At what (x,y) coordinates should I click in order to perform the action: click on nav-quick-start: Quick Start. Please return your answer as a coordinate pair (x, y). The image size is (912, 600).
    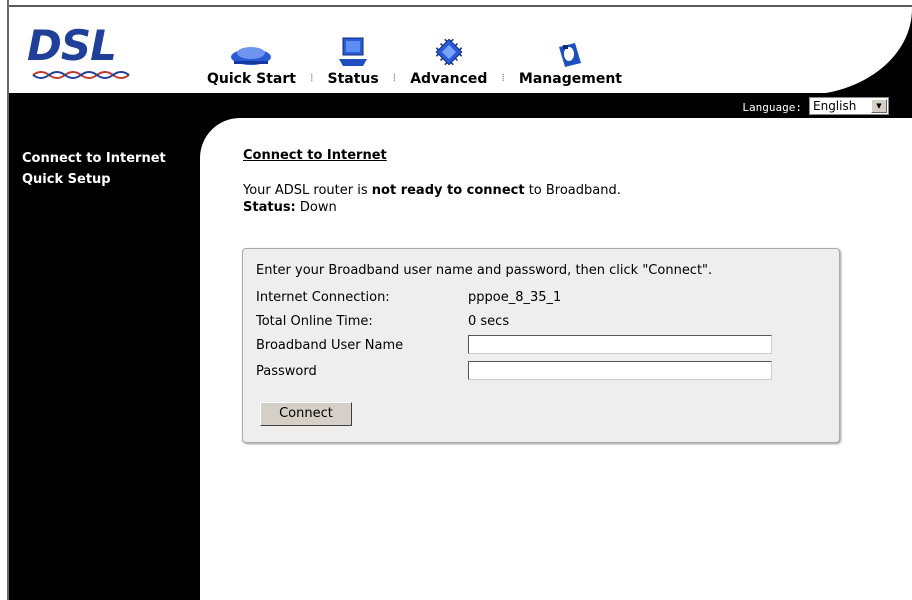
    Looking at the image, I should click on (251, 60).